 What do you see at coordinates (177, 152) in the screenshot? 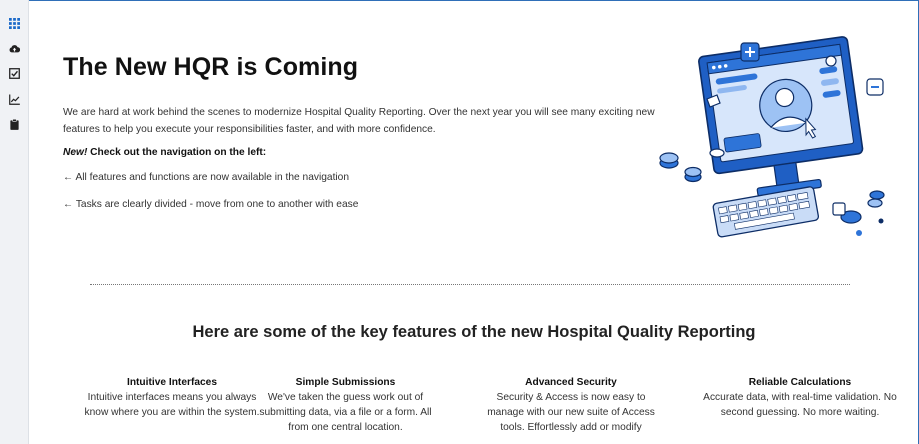
I see `new-notice-text: Check out the navigation on the left:` at bounding box center [177, 152].